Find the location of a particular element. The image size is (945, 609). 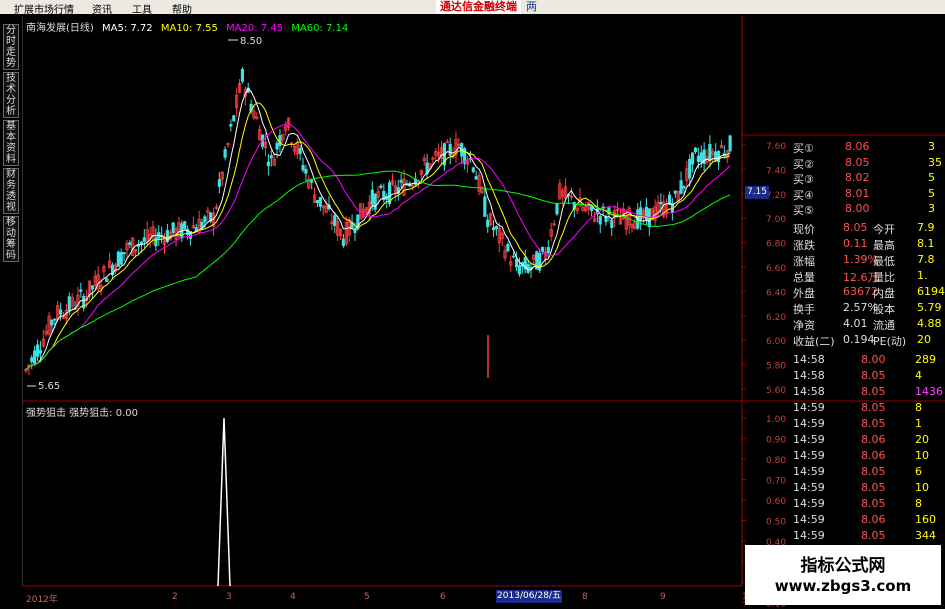

tick-volume: 10 is located at coordinates (922, 487).